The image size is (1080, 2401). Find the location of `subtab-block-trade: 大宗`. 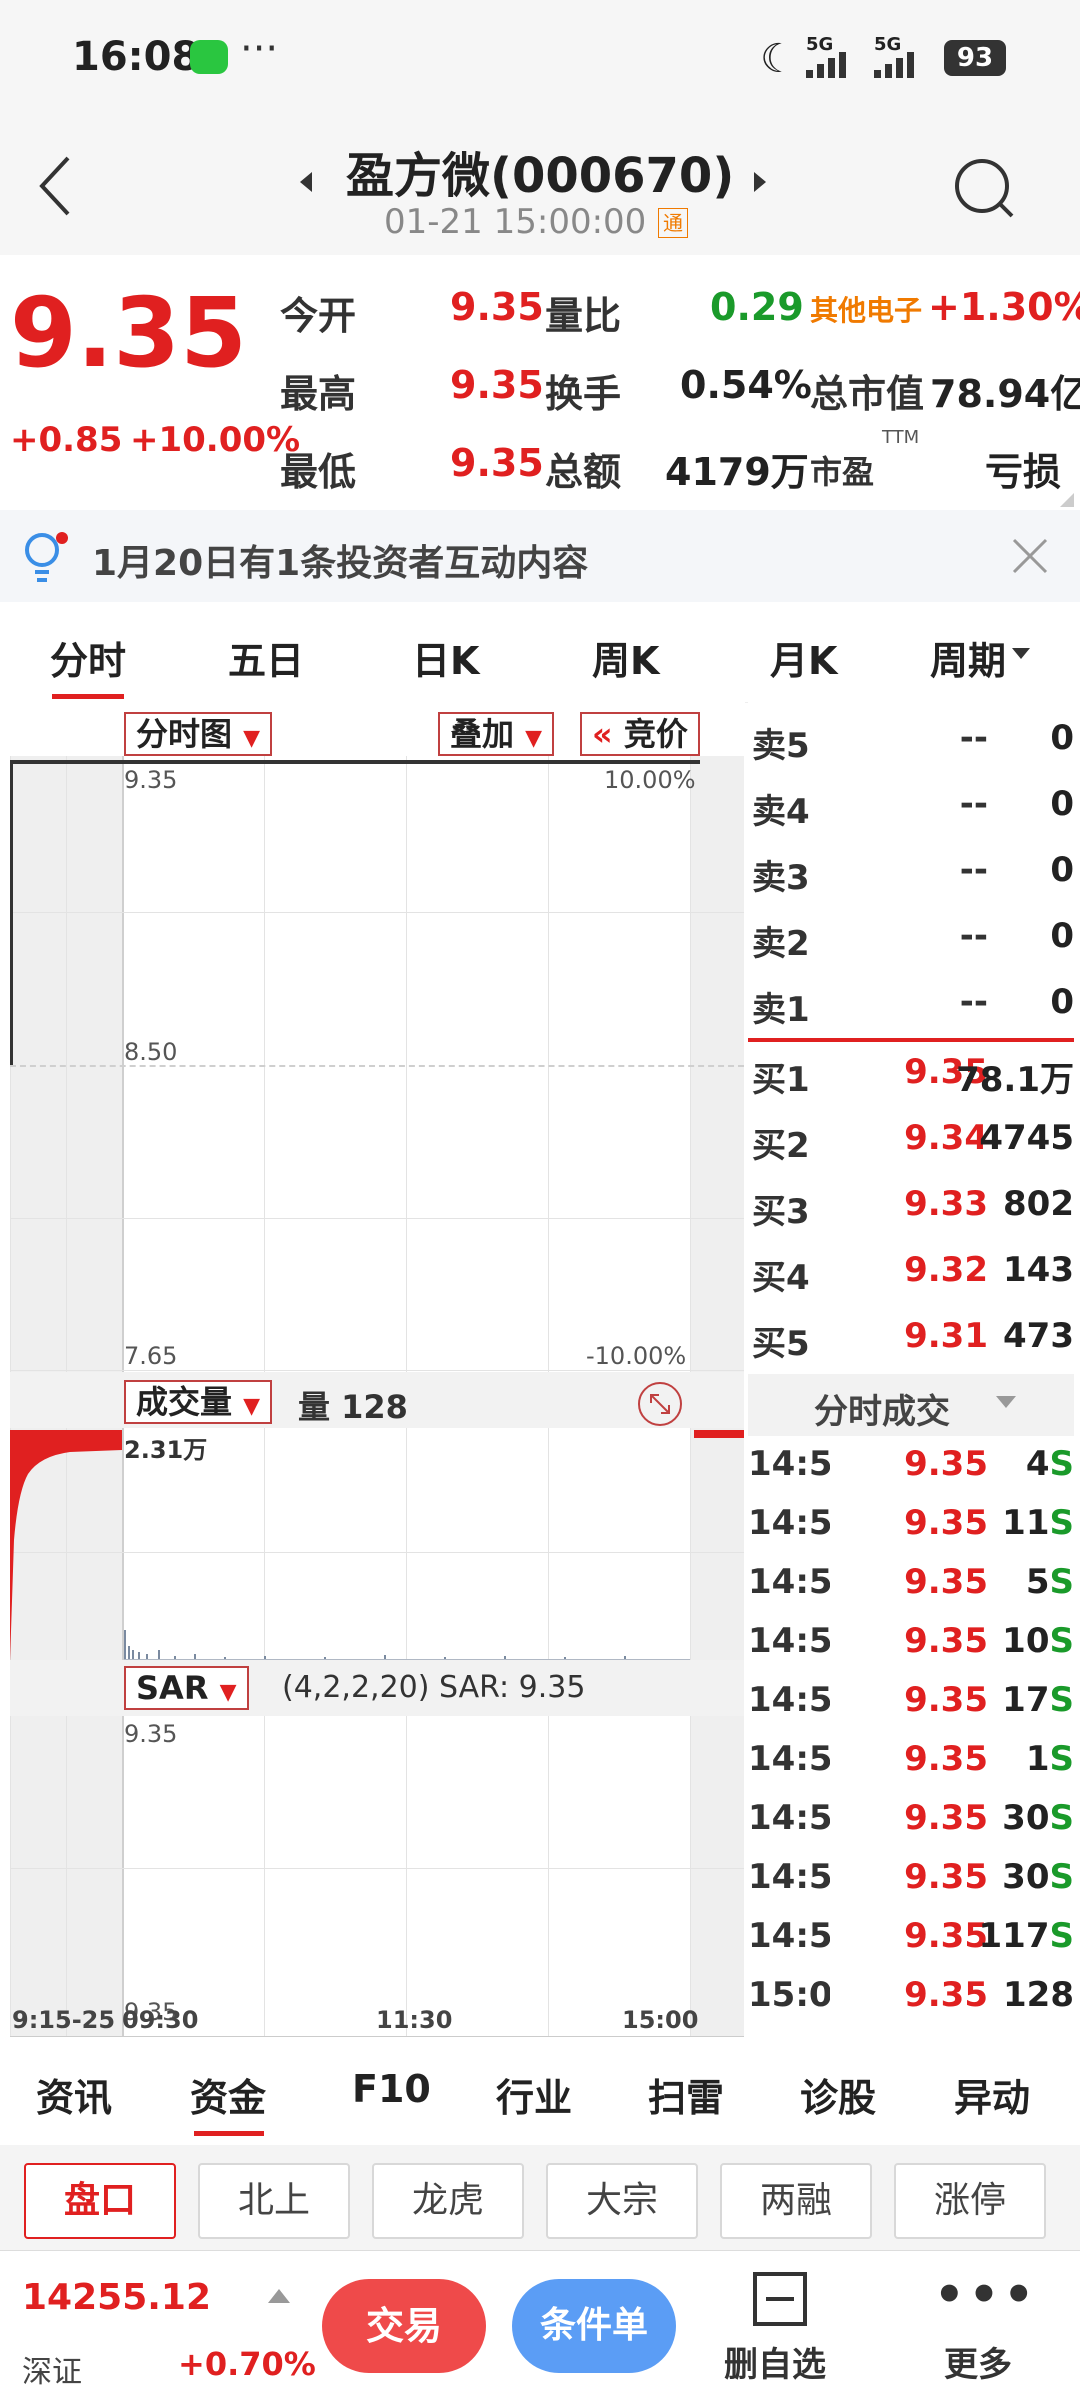

subtab-block-trade: 大宗 is located at coordinates (622, 2201).